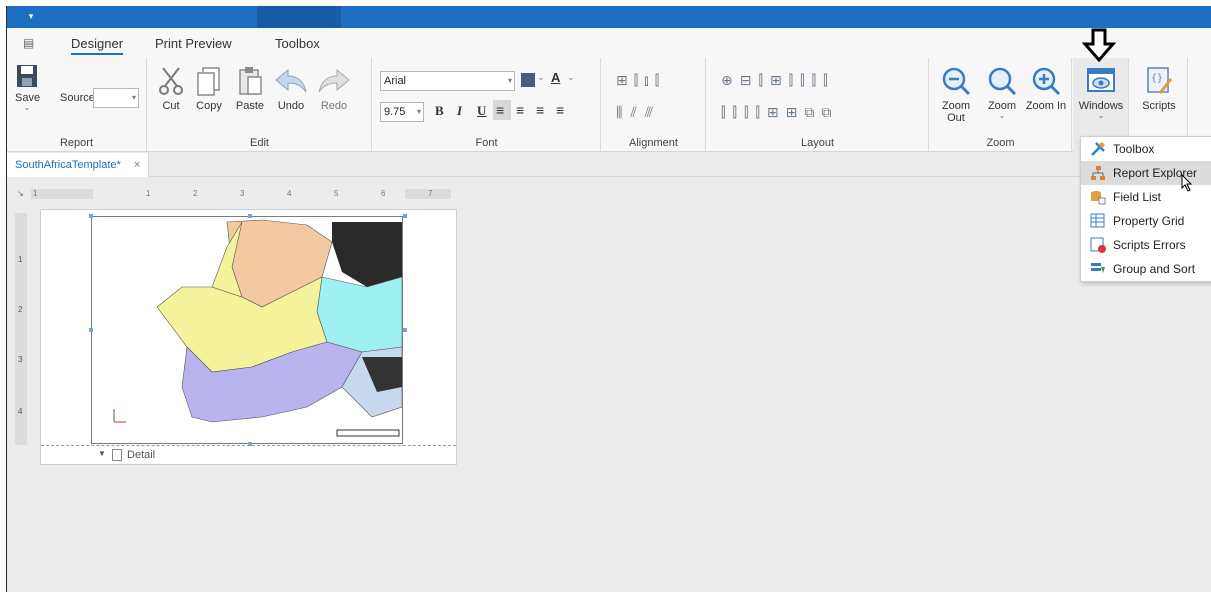 The image size is (1211, 592). What do you see at coordinates (560, 110) in the screenshot?
I see `justify-icon: ≡` at bounding box center [560, 110].